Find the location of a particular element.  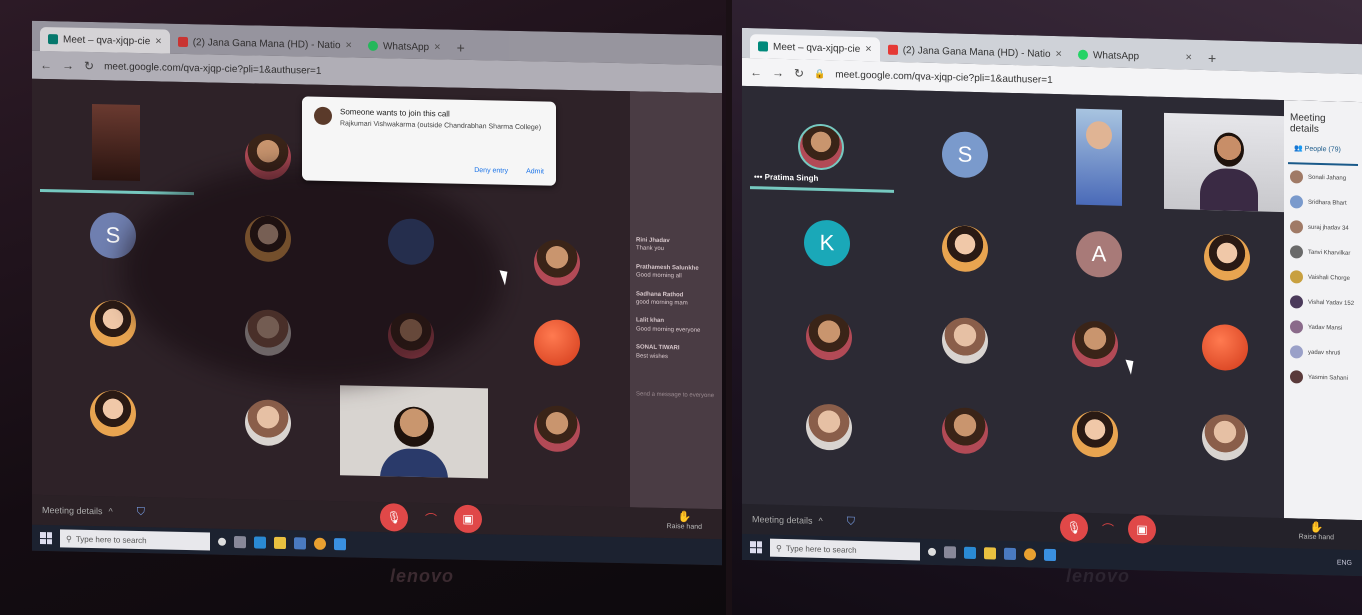

chat-input: Send a message to everyone is located at coordinates (676, 395).